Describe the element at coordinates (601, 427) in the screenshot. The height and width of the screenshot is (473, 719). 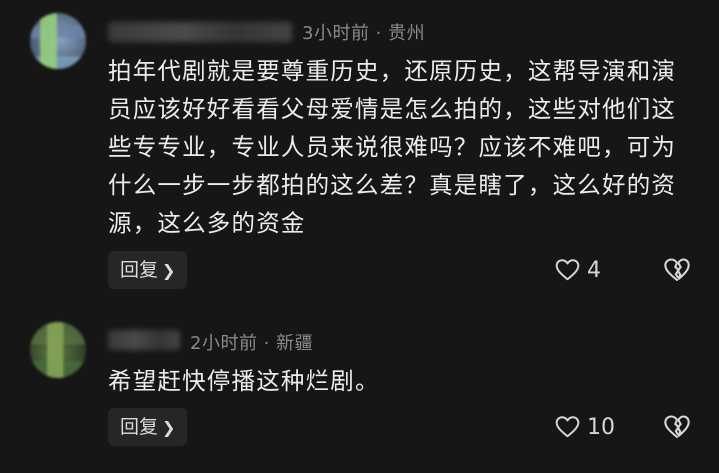
I see `like-count: 10` at that location.